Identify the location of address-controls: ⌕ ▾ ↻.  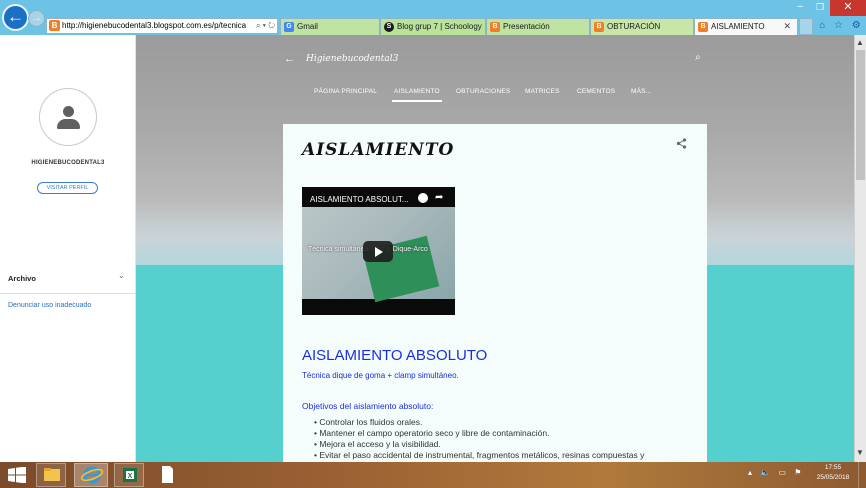
(264, 26).